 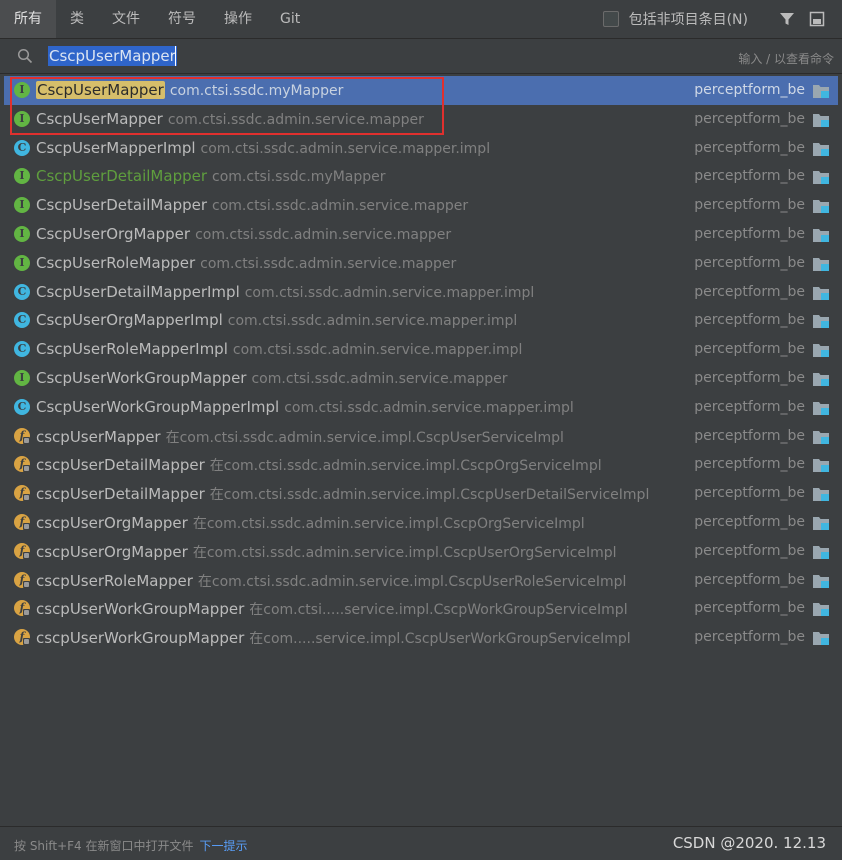 What do you see at coordinates (116, 147) in the screenshot?
I see `result-name-text: CscpUserMapperImpl` at bounding box center [116, 147].